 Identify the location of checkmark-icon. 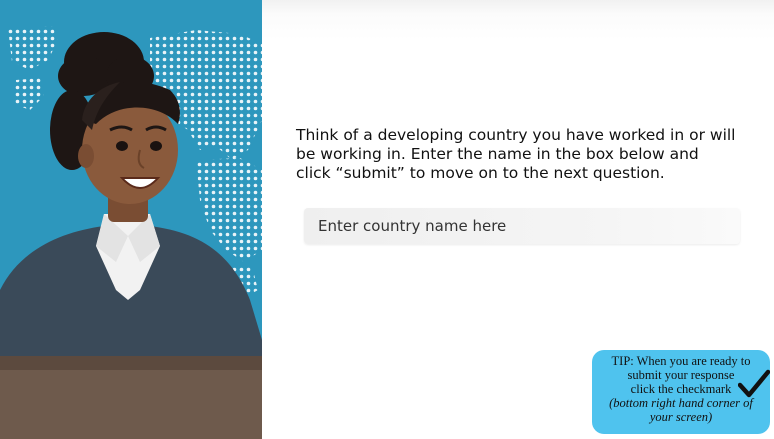
(754, 383).